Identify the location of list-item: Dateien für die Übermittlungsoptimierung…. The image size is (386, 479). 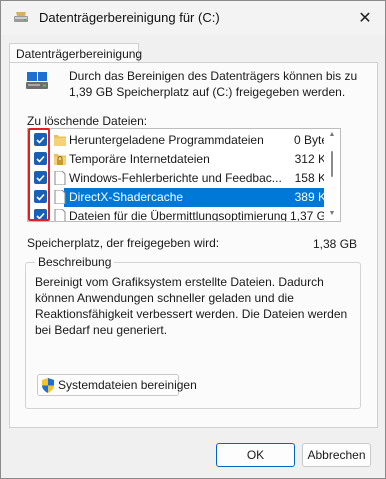
(184, 214).